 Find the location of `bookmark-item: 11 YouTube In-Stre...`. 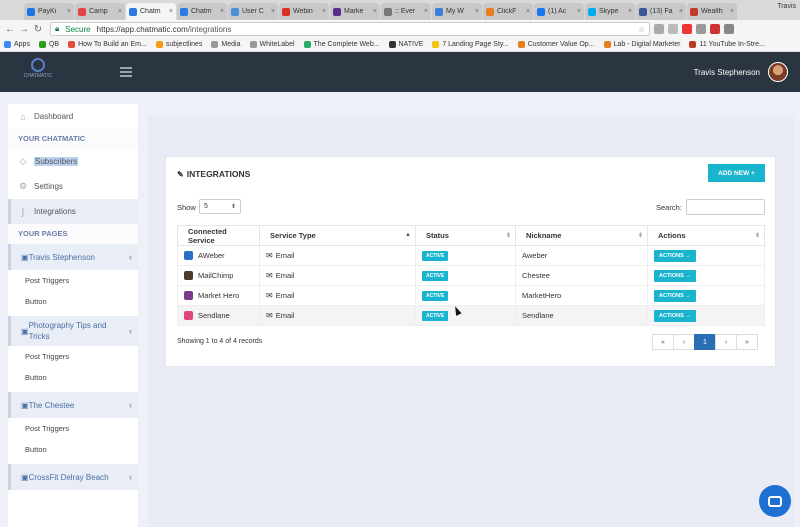

bookmark-item: 11 YouTube In-Stre... is located at coordinates (727, 44).